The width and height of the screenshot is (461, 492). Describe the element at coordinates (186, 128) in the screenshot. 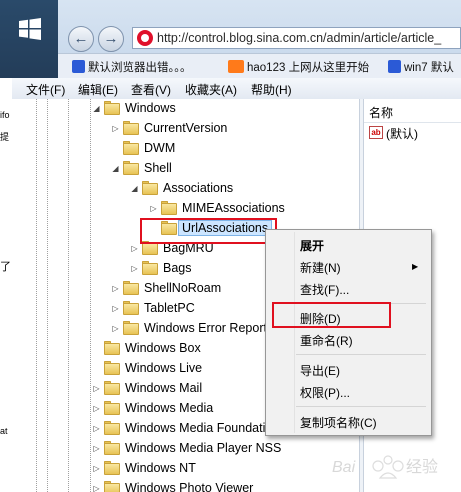

I see `tree-node-label: CurrentVersion` at that location.